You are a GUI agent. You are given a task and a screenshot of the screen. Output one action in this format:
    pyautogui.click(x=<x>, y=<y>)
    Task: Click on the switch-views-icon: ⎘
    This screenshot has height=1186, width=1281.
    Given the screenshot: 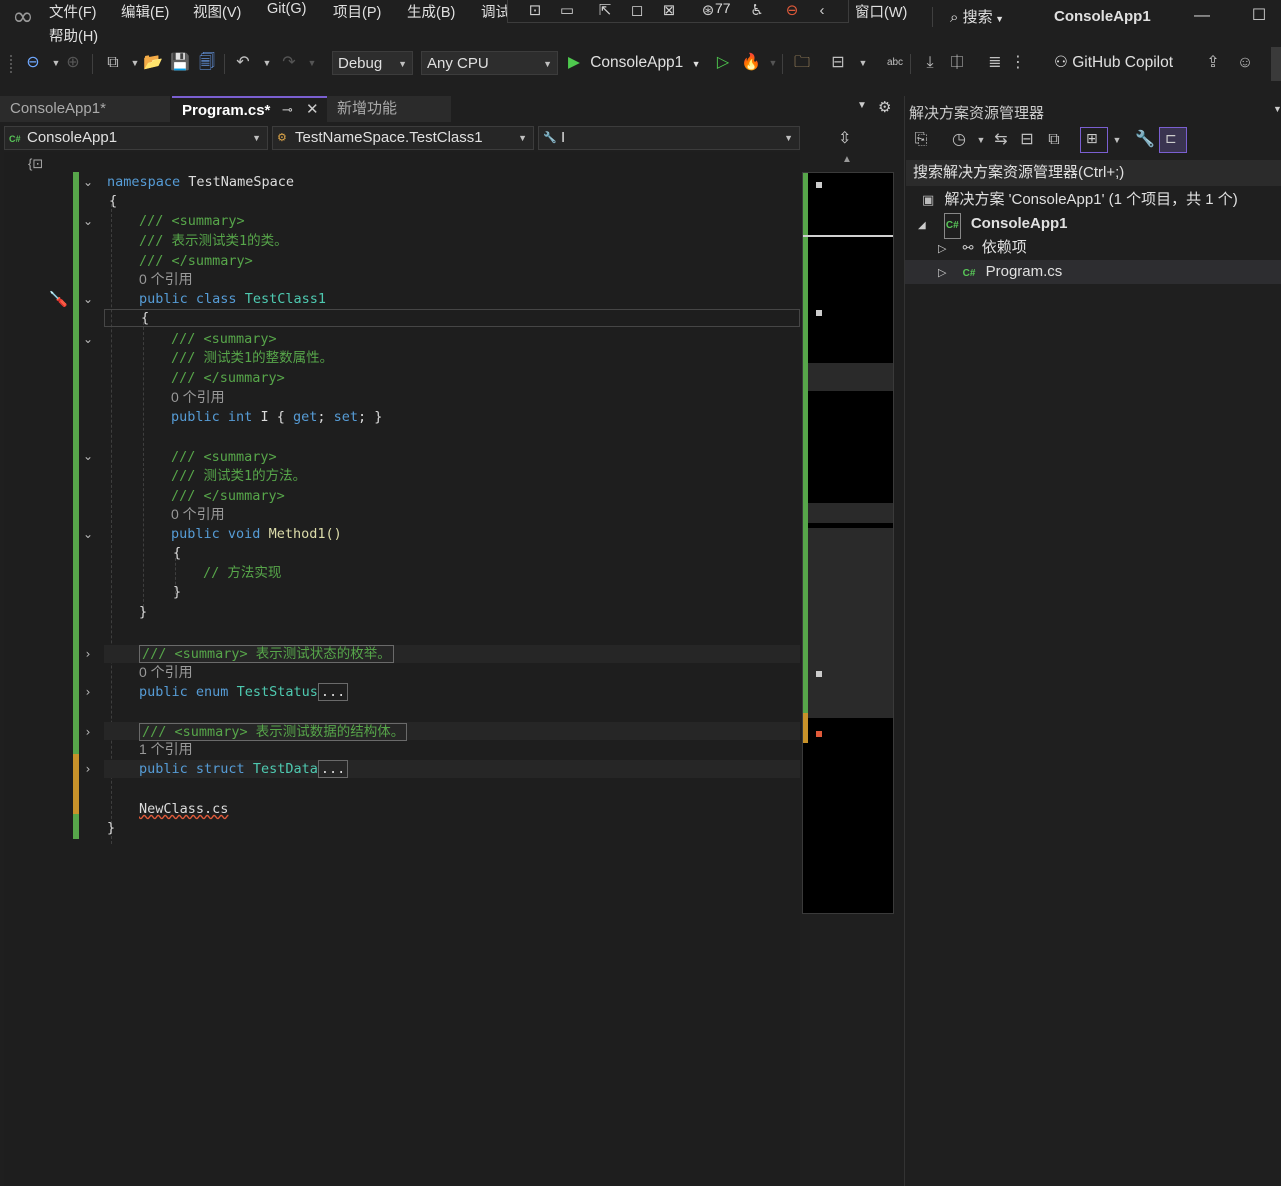 What is the action you would take?
    pyautogui.click(x=921, y=140)
    